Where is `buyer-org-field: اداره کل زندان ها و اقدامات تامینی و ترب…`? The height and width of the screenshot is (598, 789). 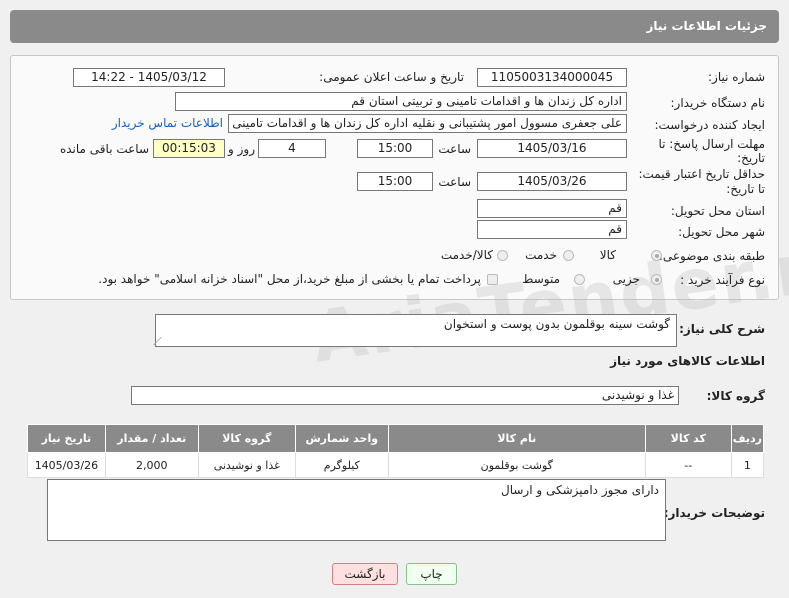
buyer-org-field: اداره کل زندان ها و اقدامات تامینی و ترب… is located at coordinates (401, 101).